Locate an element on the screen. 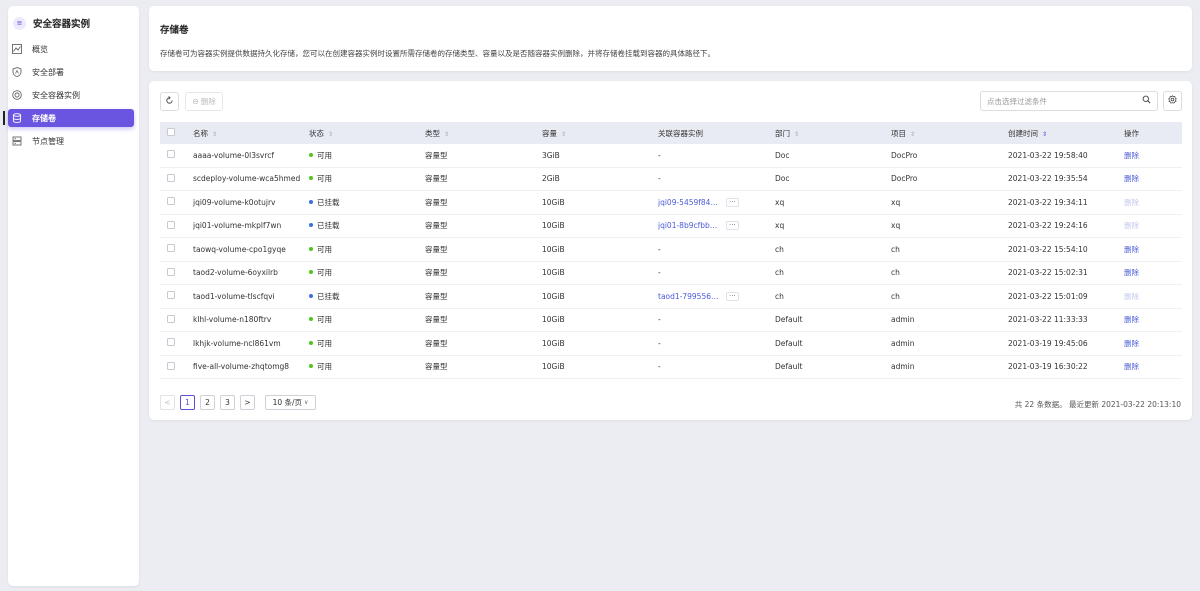  project-cell: xq is located at coordinates (896, 226).